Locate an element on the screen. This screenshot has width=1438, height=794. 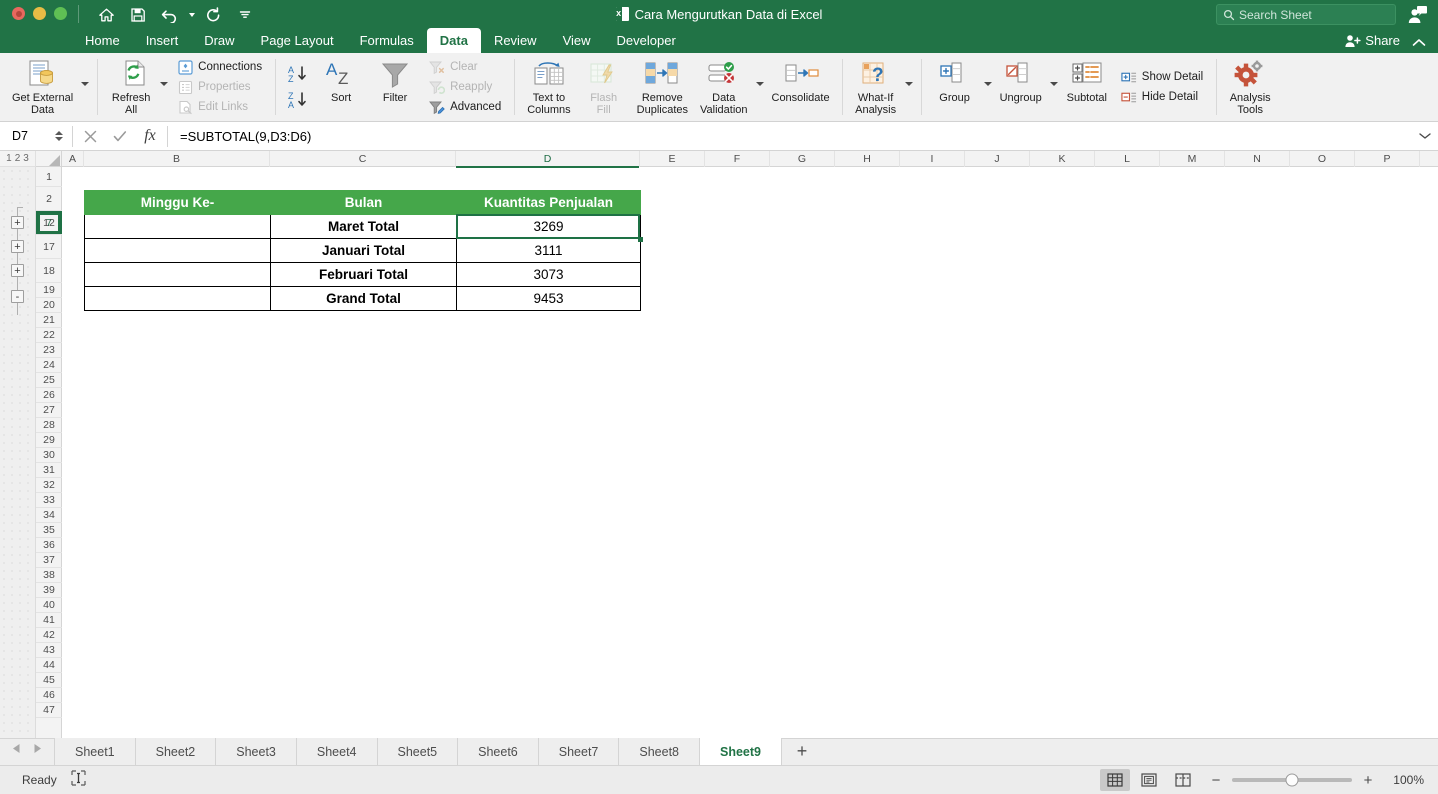
cell-bulan: Februari Total is located at coordinates (363, 274).